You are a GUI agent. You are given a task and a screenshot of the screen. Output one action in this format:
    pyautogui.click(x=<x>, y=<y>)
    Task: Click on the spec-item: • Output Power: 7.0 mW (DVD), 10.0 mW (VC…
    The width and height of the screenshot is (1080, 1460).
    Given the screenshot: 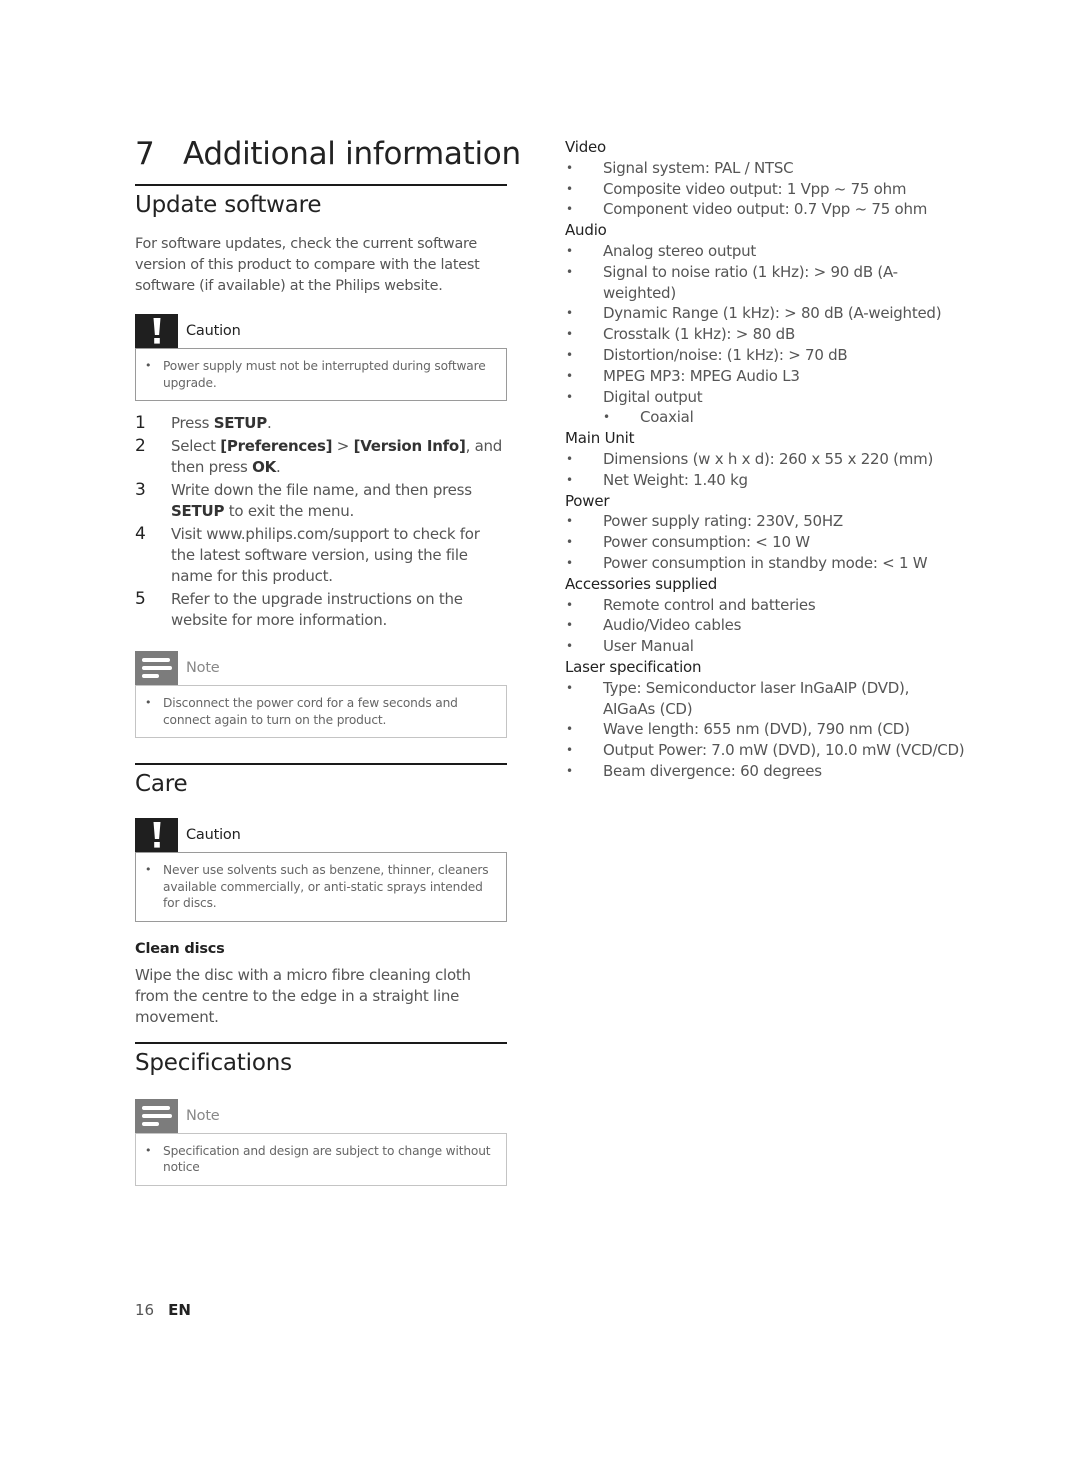 What is the action you would take?
    pyautogui.click(x=765, y=750)
    